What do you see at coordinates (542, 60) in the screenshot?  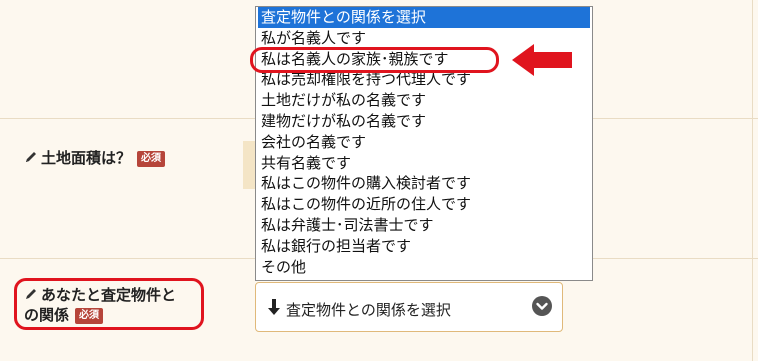 I see `red-arrow-left-icon` at bounding box center [542, 60].